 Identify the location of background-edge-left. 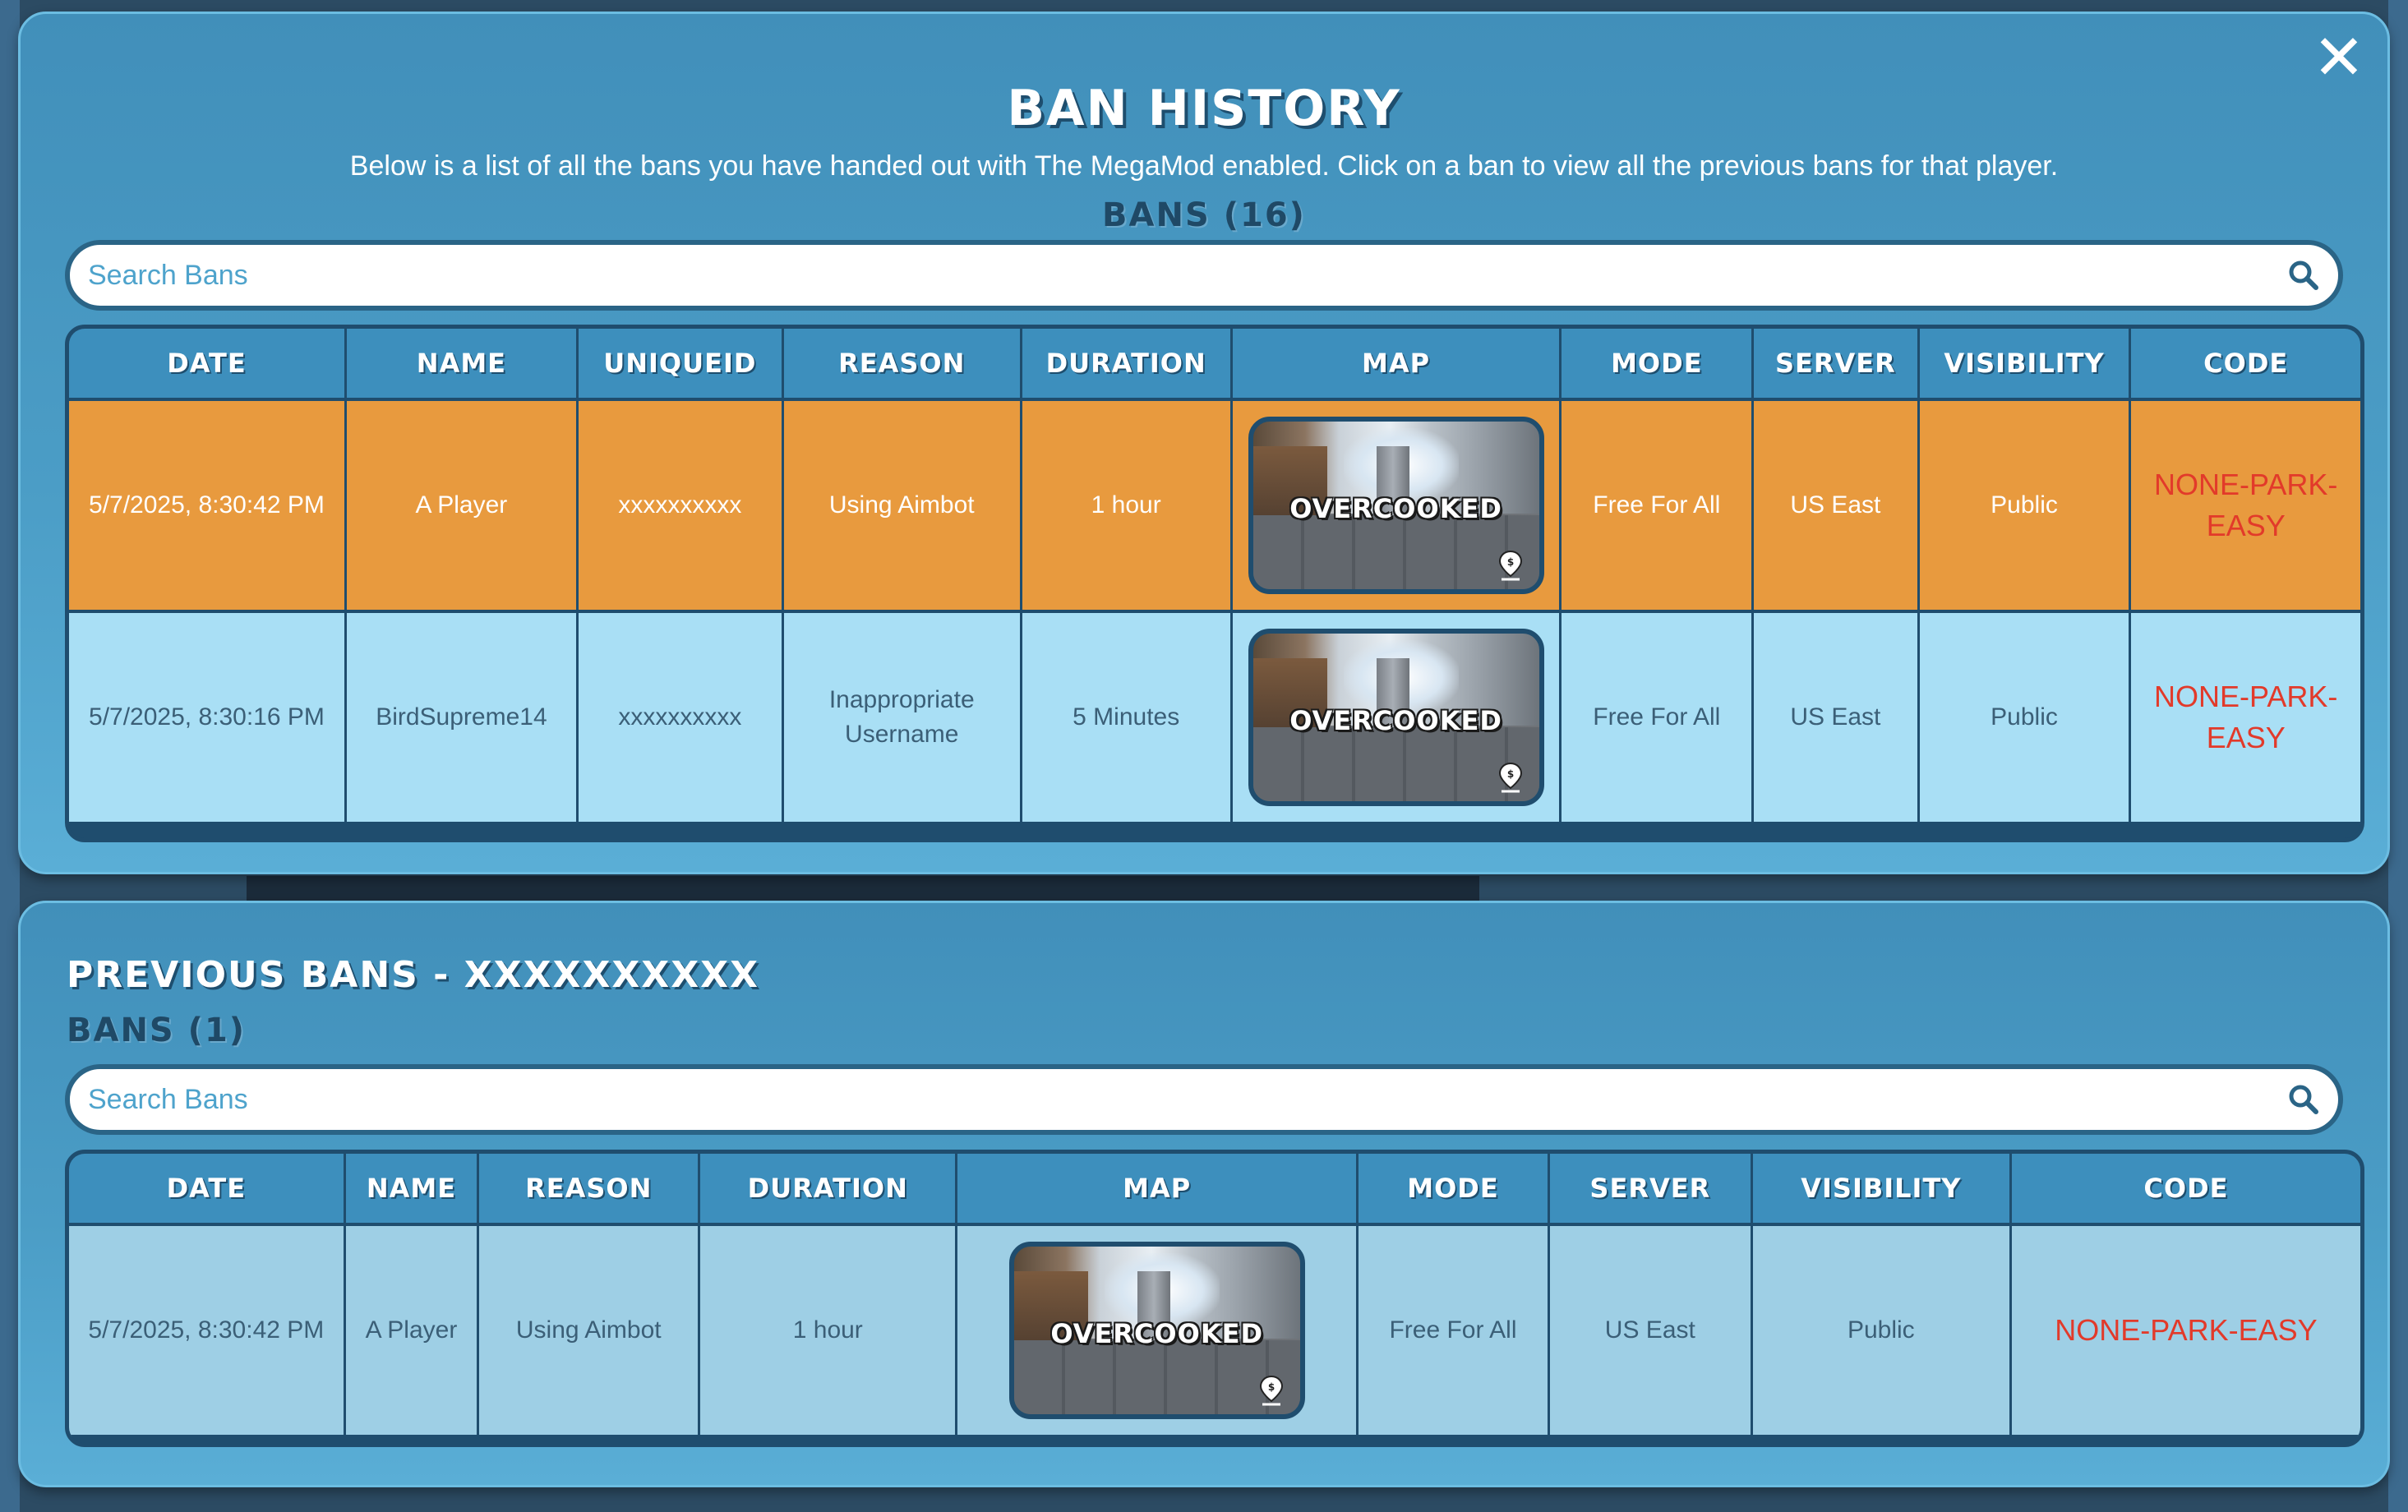
(10, 756).